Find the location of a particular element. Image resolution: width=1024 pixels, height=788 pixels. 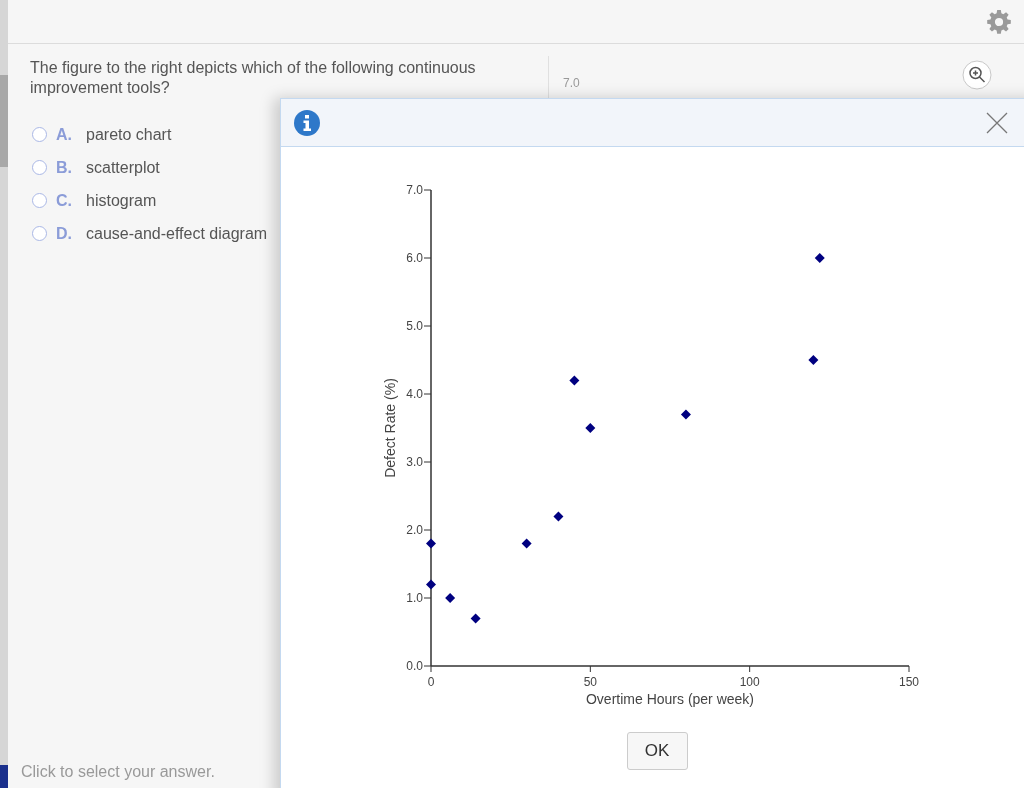

question-text: The figure to the right depicts which of the following continuous improvement tools? is located at coordinates (253, 78).